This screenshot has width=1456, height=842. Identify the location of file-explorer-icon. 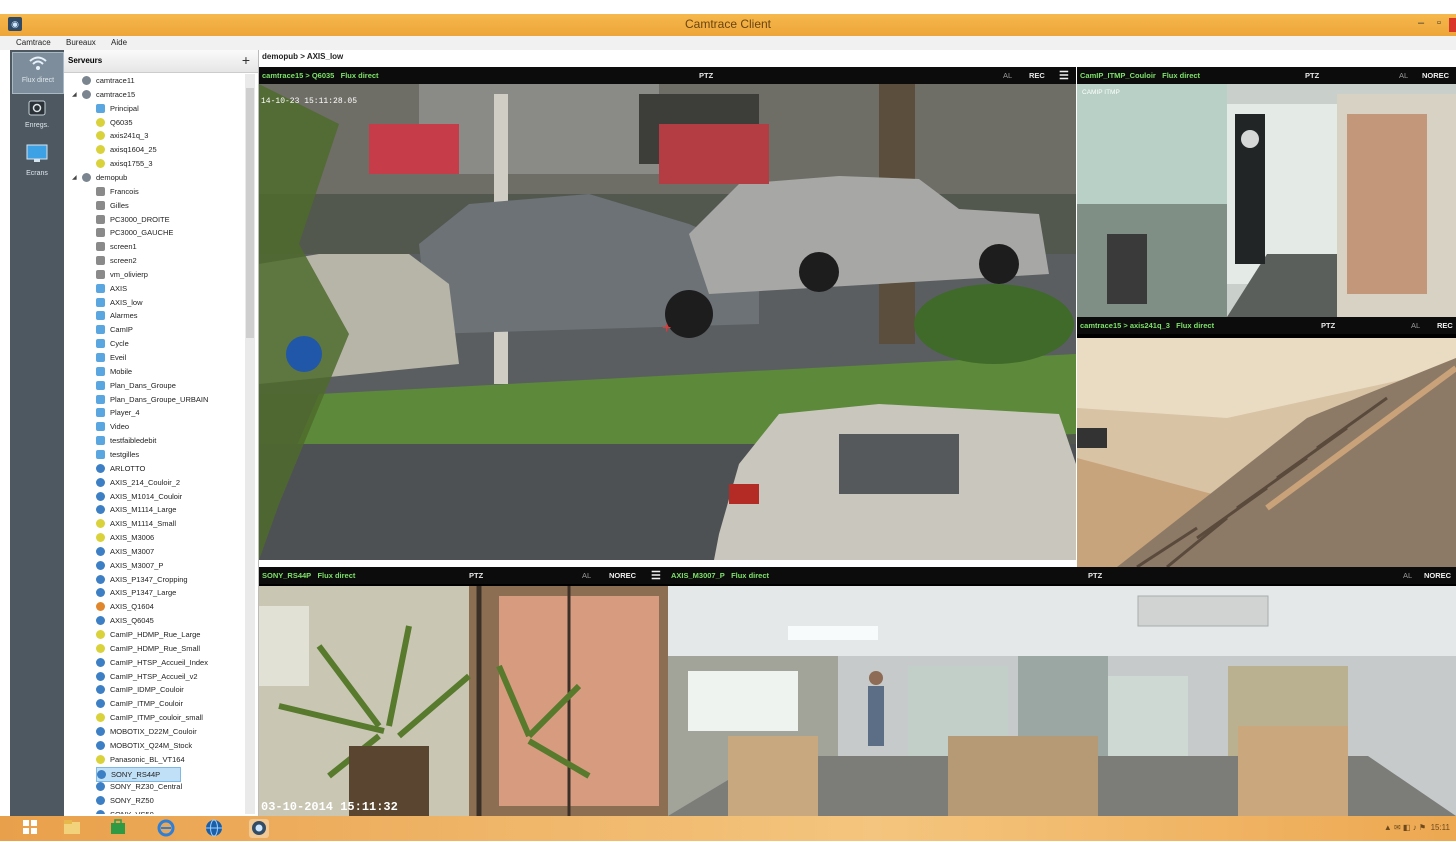
(72, 828).